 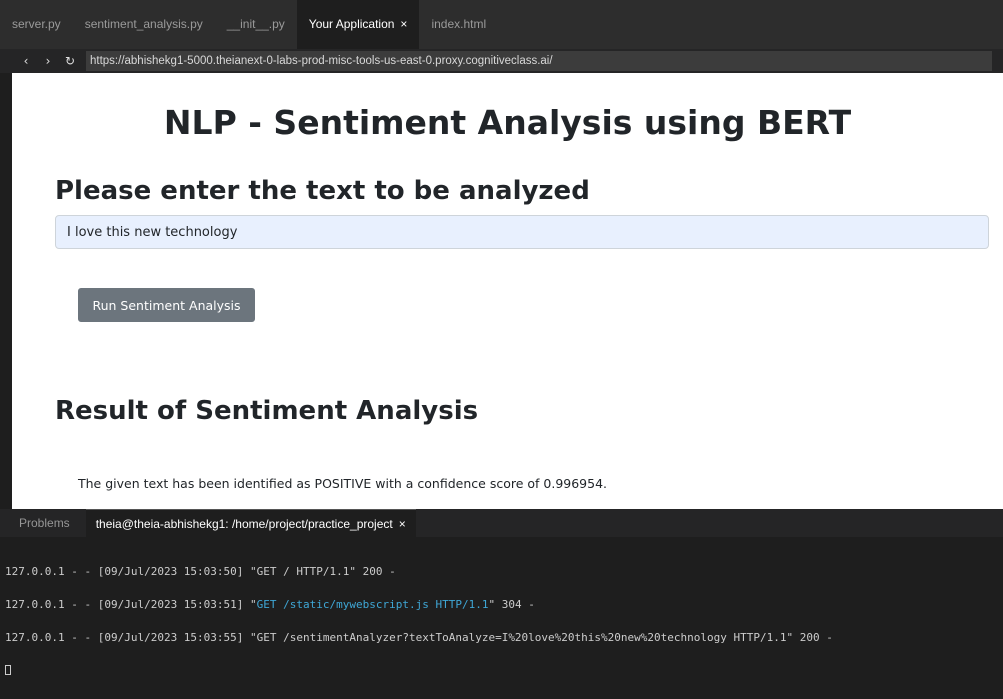 I want to click on tab-label: index.html, so click(x=459, y=24).